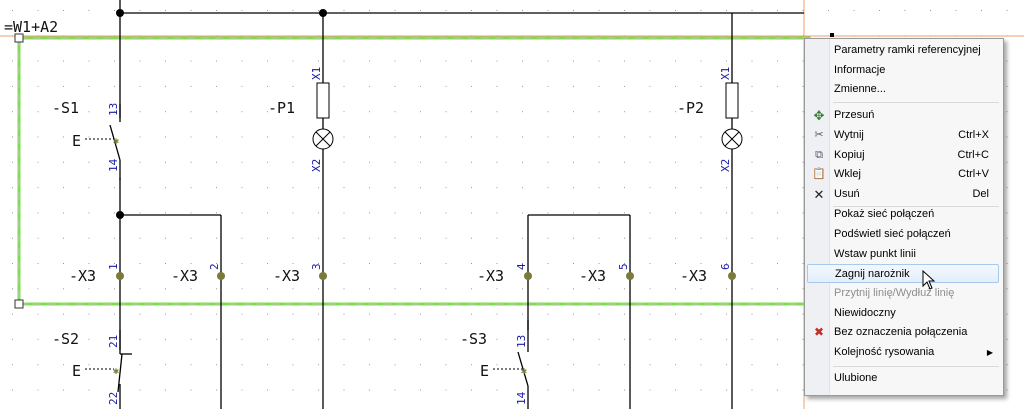 The height and width of the screenshot is (409, 1024). I want to click on pin-label: 4, so click(521, 266).